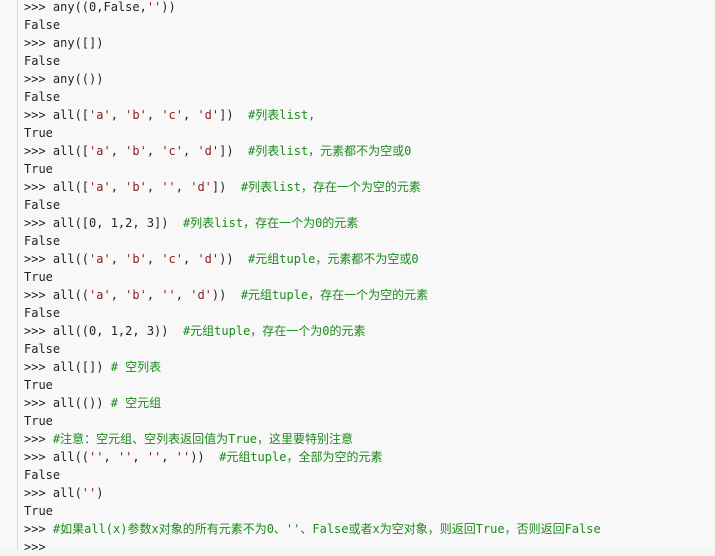 The image size is (715, 556). What do you see at coordinates (53, 493) in the screenshot?
I see `code-text: >>> all(` at bounding box center [53, 493].